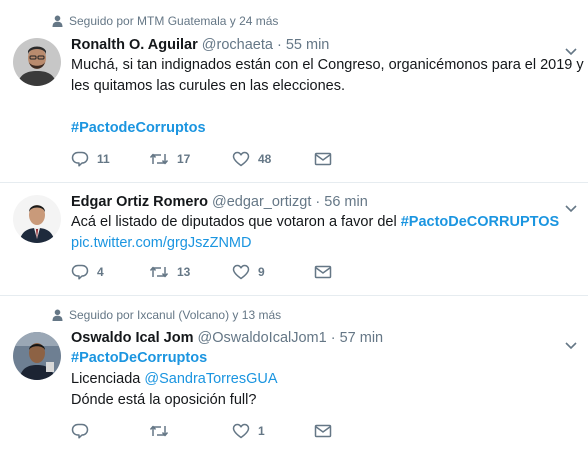 Image resolution: width=588 pixels, height=451 pixels. I want to click on like-count: 9, so click(261, 272).